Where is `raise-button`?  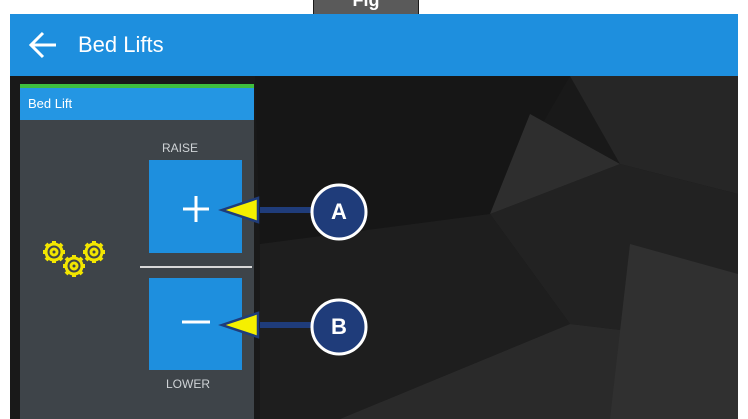
raise-button is located at coordinates (195, 206).